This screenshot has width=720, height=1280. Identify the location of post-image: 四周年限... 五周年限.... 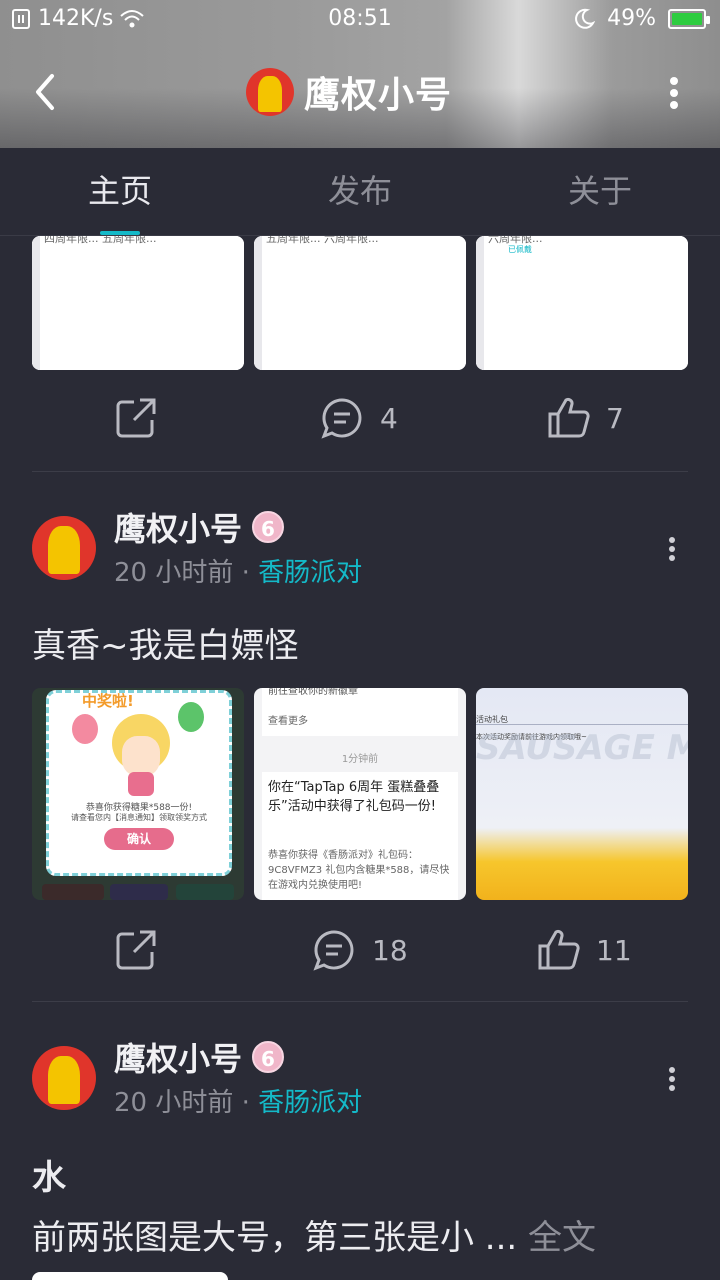
(138, 303).